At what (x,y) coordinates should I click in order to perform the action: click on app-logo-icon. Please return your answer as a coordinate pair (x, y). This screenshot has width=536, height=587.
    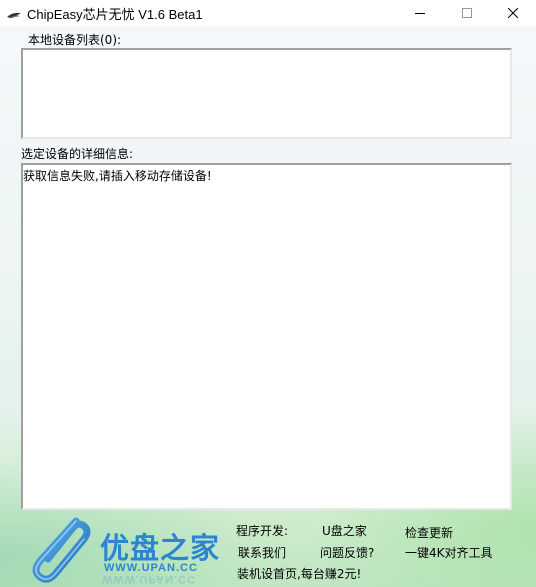
    Looking at the image, I should click on (14, 13).